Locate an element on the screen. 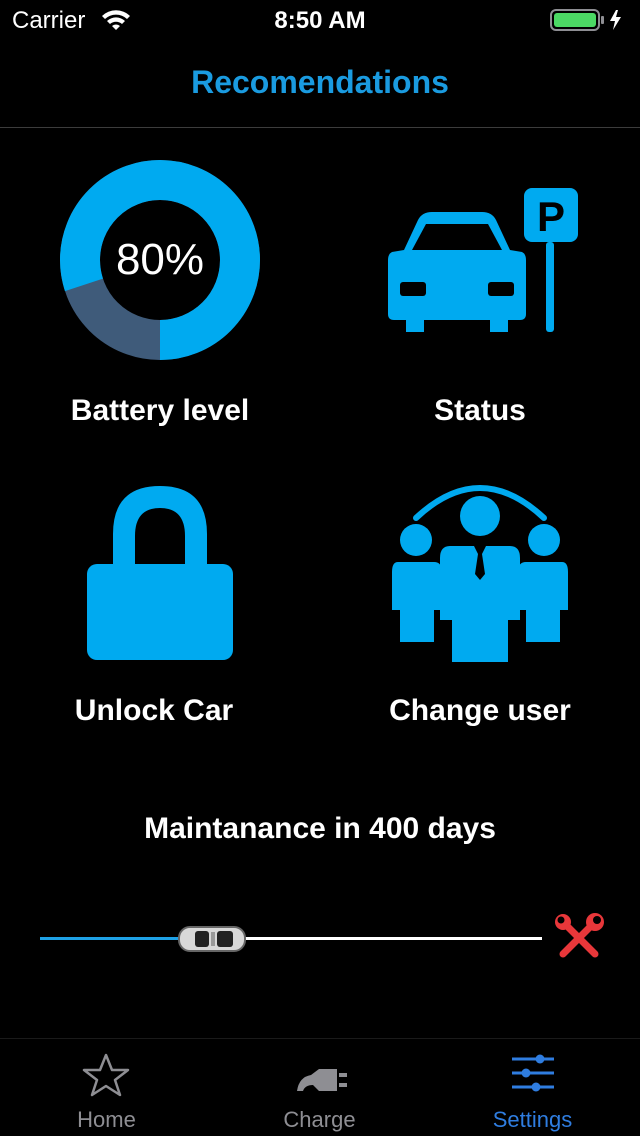  change-user-tile: Change user is located at coordinates (480, 610).